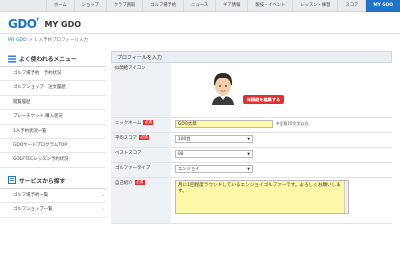 This screenshot has width=400, height=254. I want to click on header-divider, so click(200, 33).